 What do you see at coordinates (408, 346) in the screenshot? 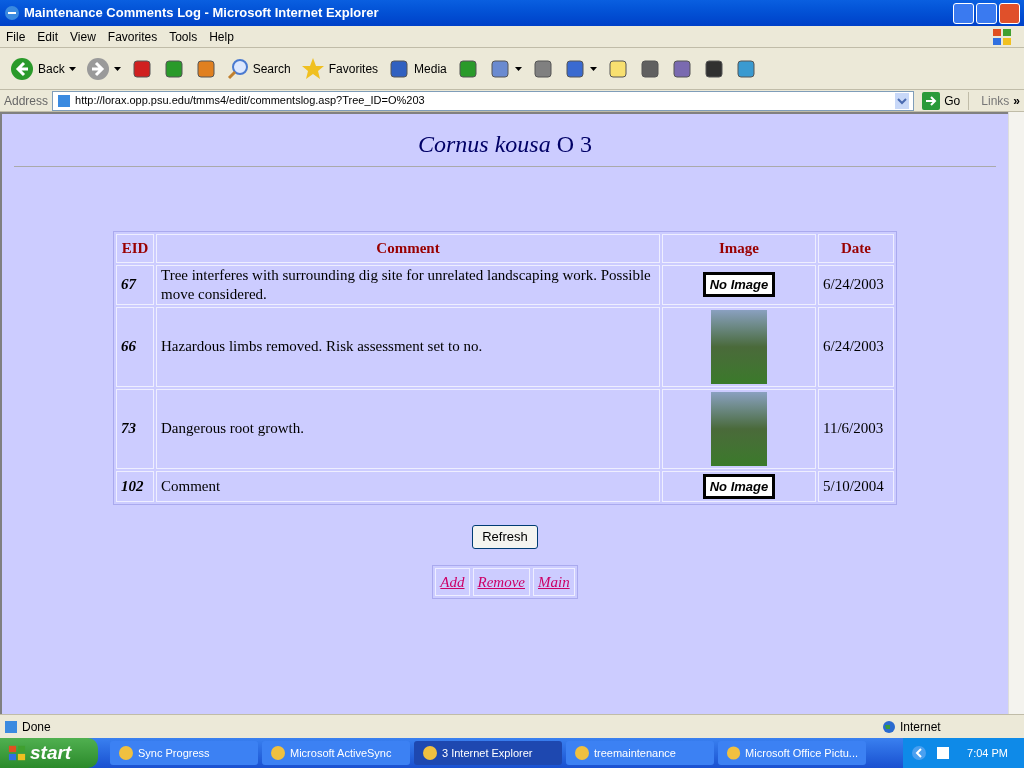
I see `table-cell: Hazardous limbs removed. Risk assessment set to no.` at bounding box center [408, 346].